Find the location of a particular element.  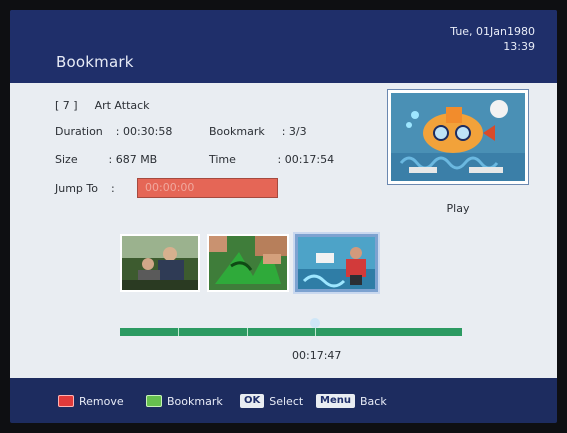

size-value: : 687 MB is located at coordinates (133, 159).